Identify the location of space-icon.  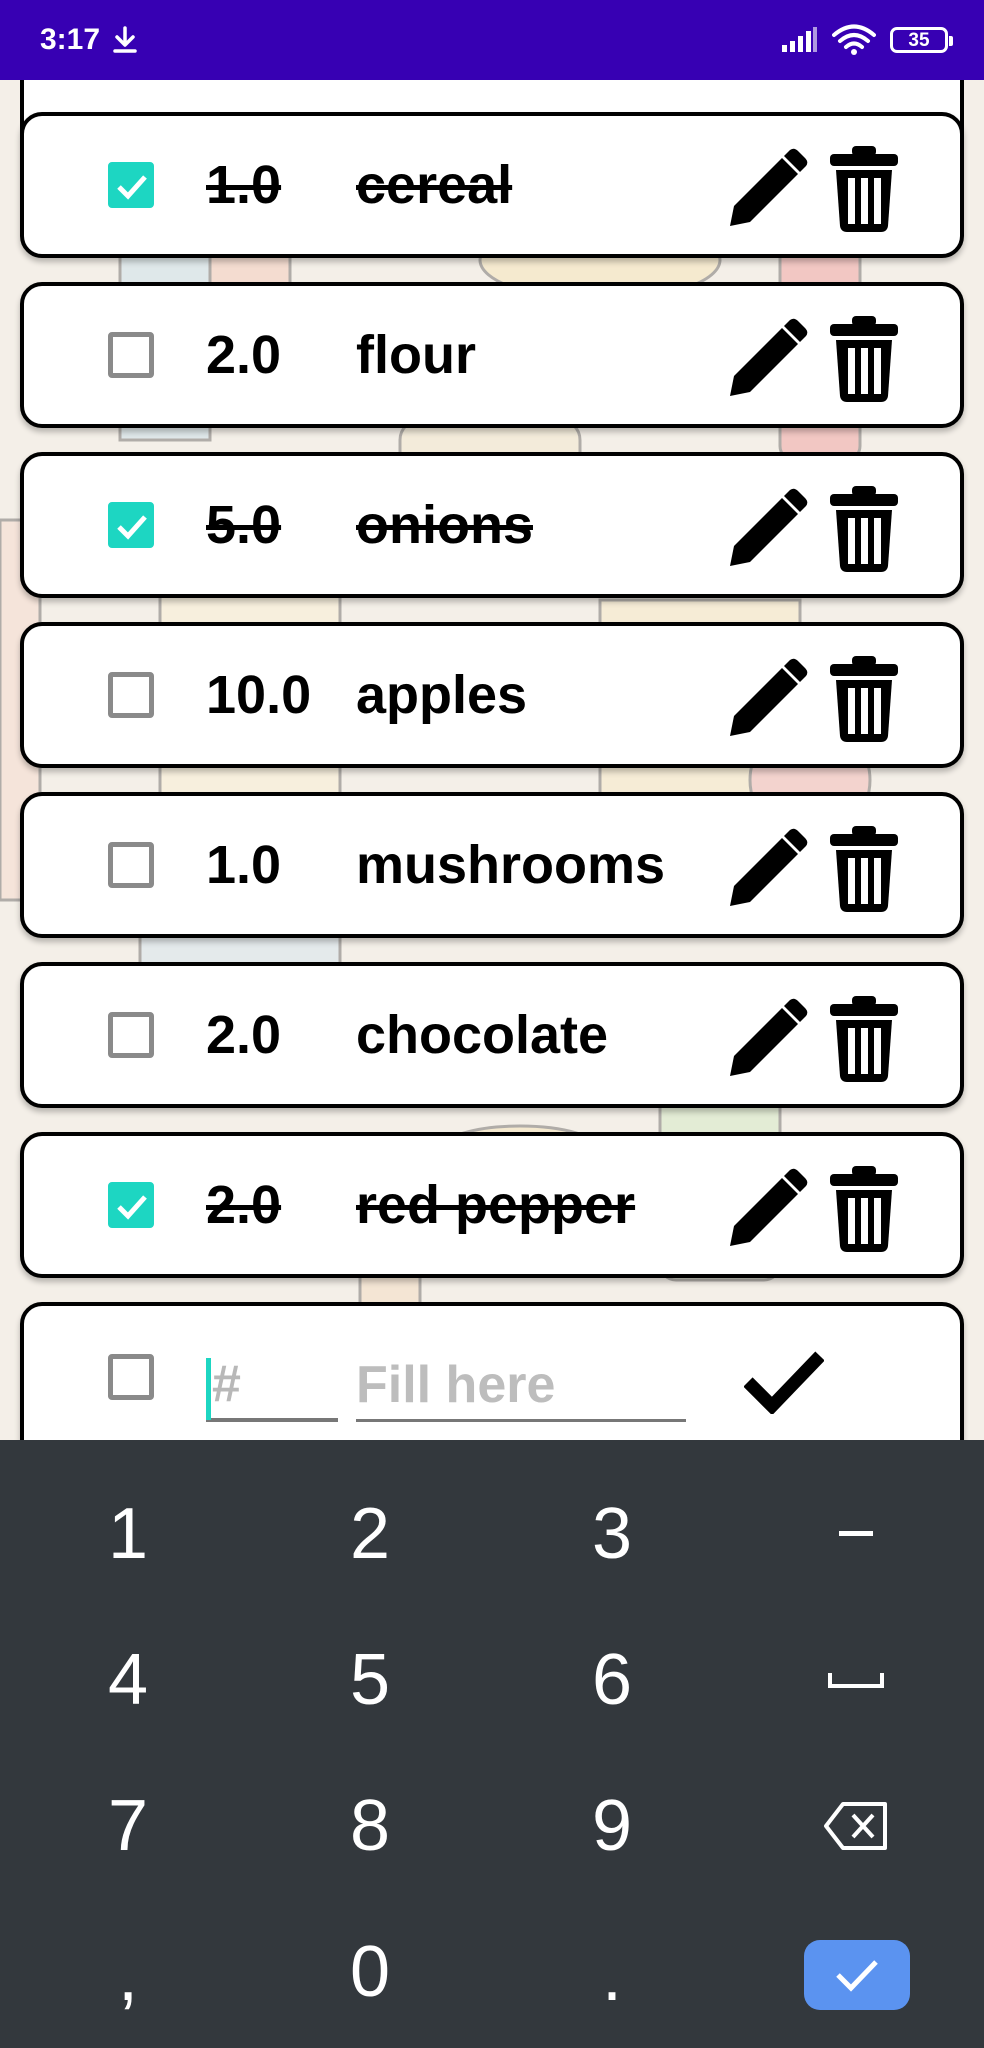
(856, 1680).